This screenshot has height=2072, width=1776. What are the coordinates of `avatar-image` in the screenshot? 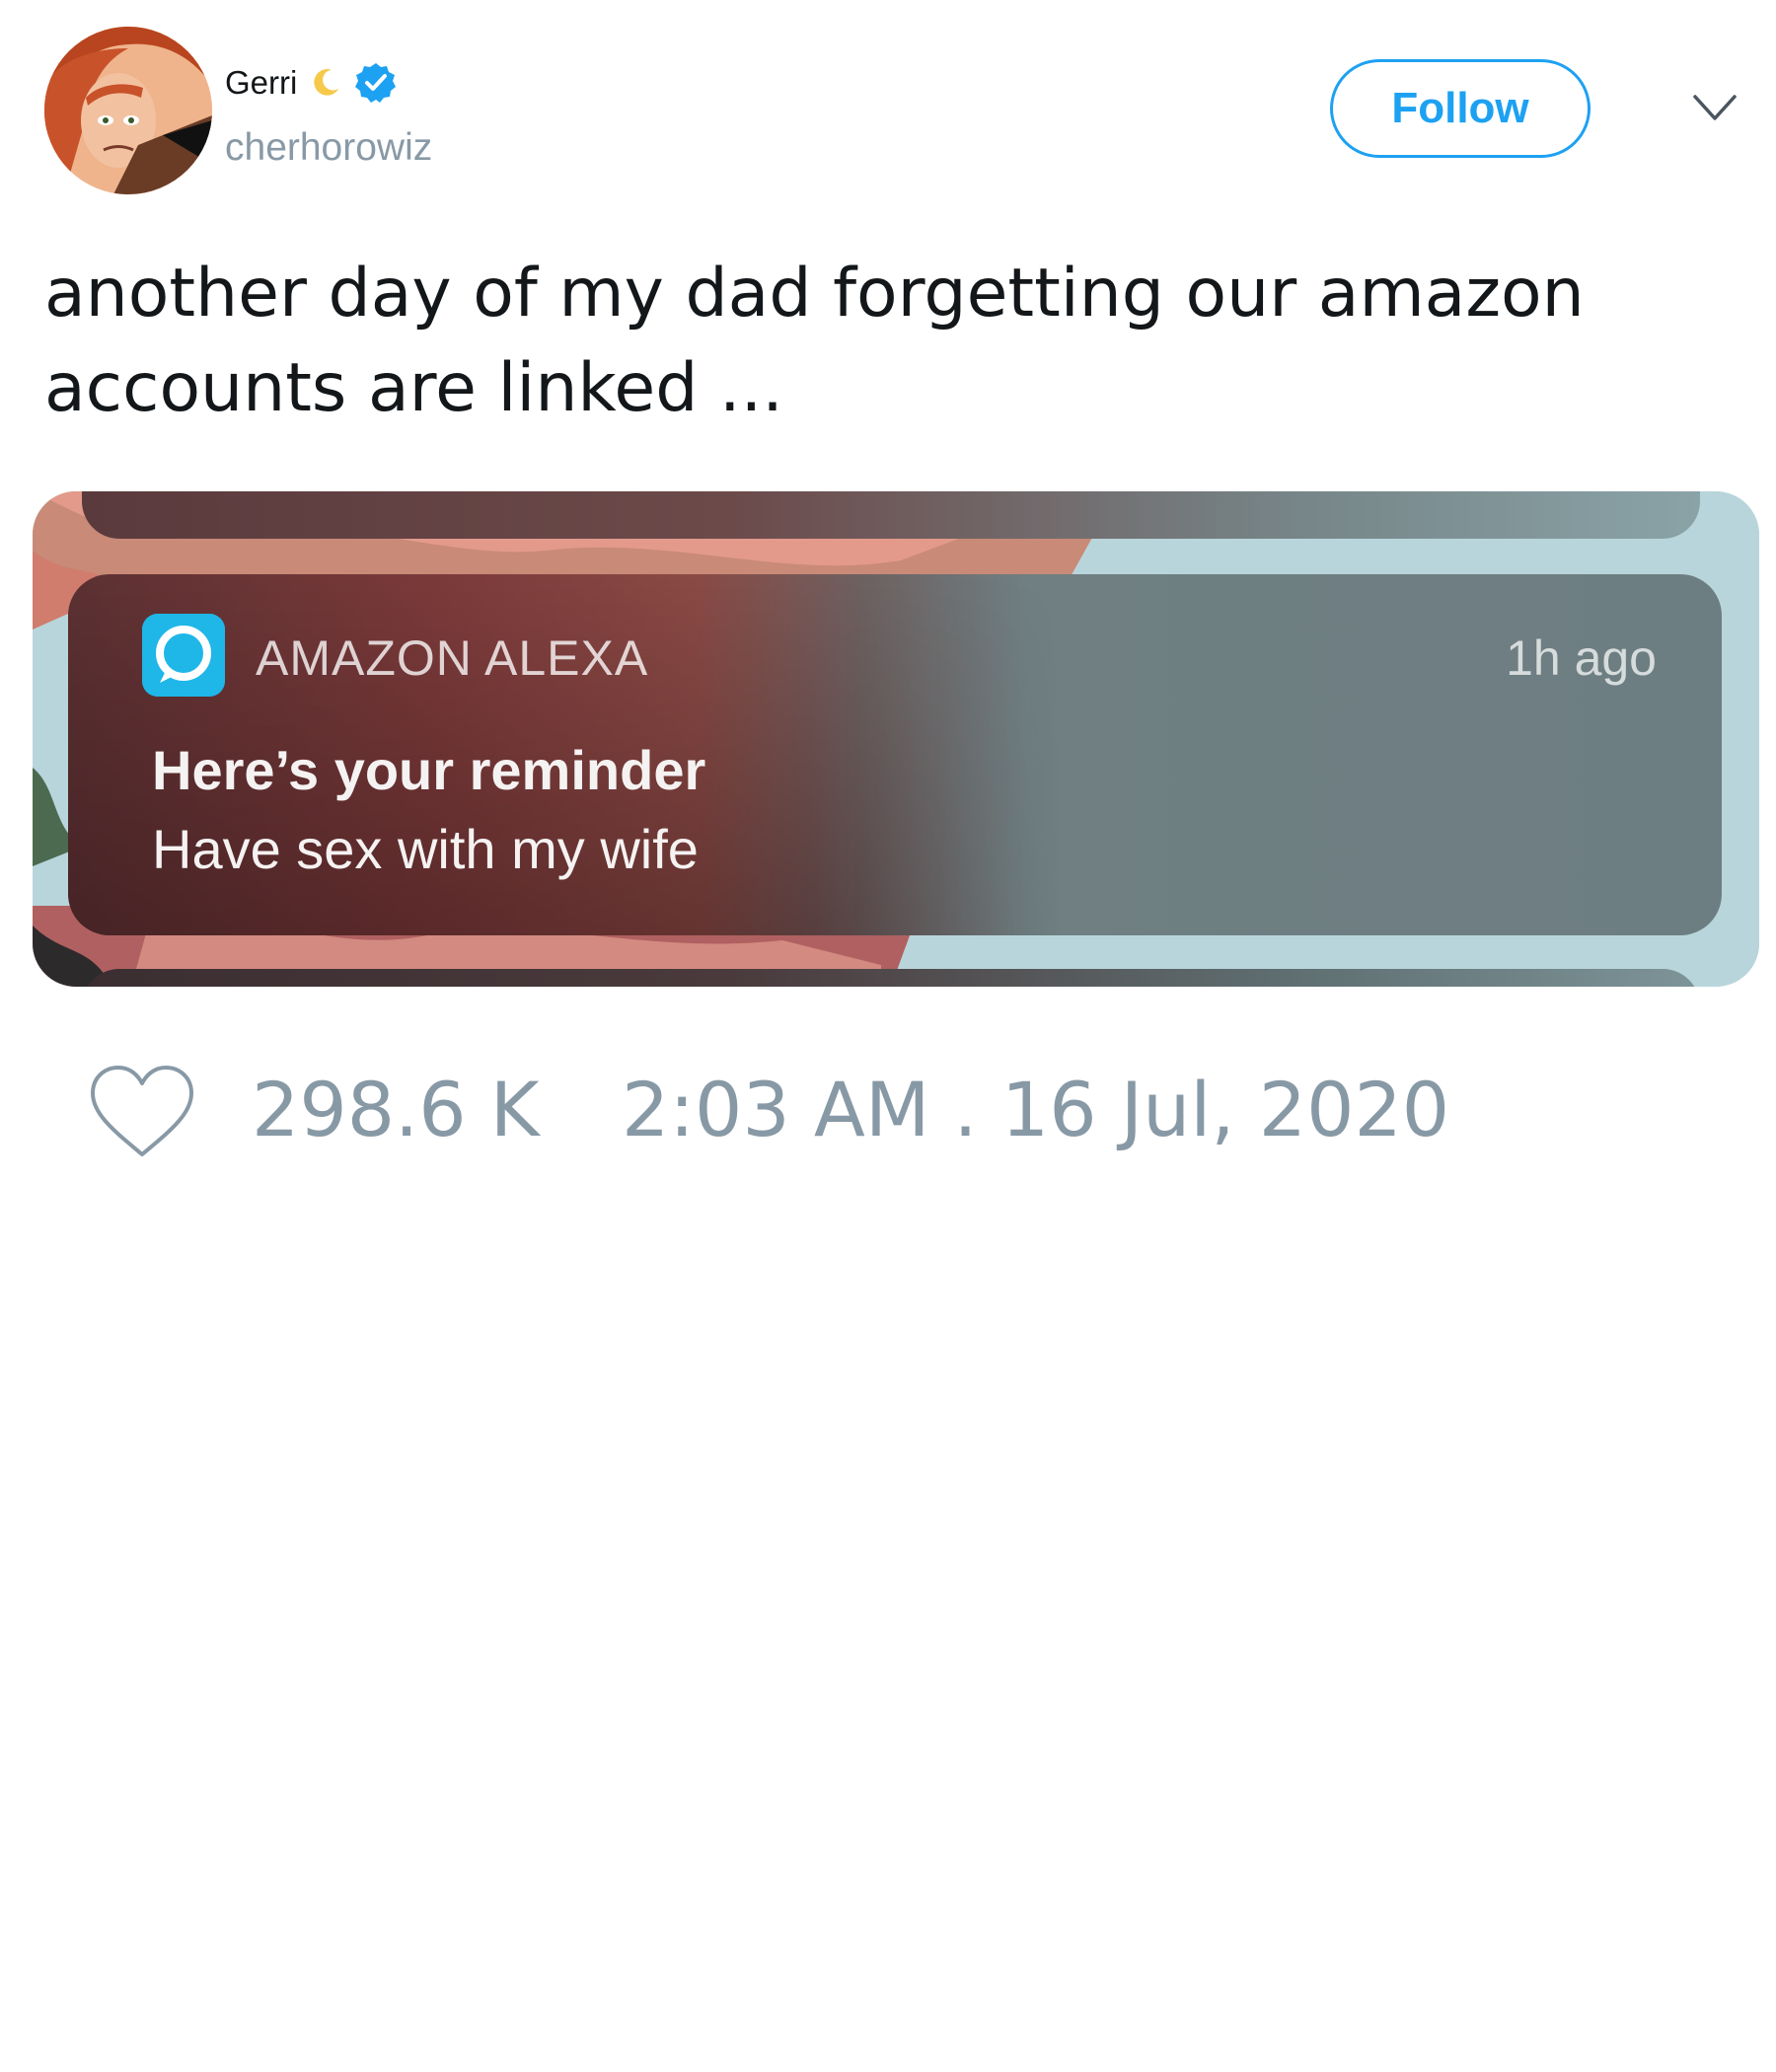 It's located at (128, 111).